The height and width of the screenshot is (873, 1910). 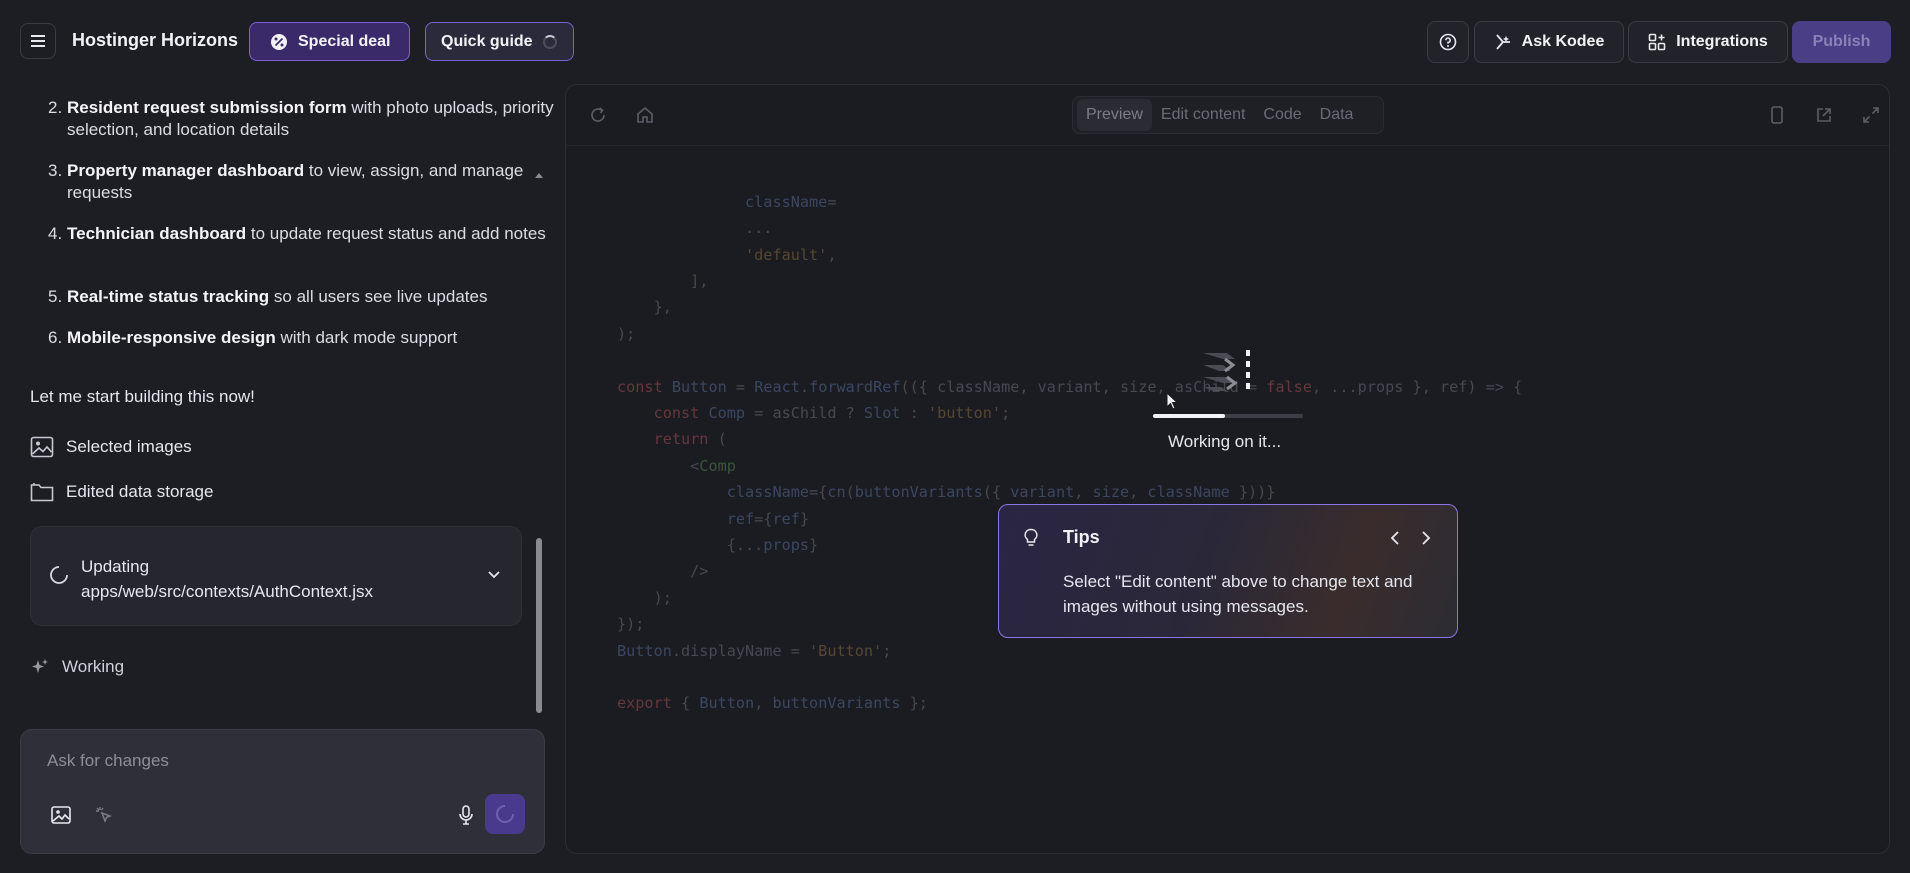 I want to click on list-item-description: so all users see live updates, so click(x=378, y=296).